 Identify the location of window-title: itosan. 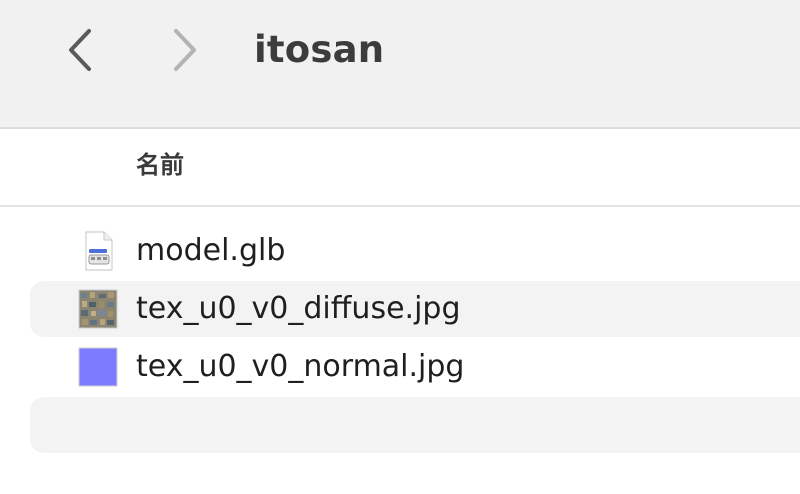
(319, 49).